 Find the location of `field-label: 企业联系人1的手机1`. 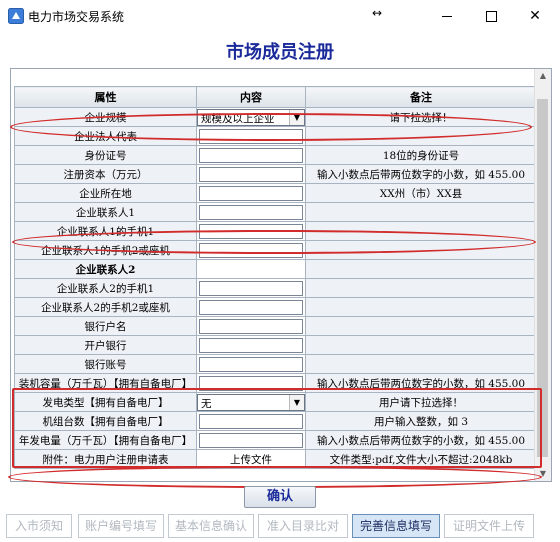

field-label: 企业联系人1的手机1 is located at coordinates (105, 231).